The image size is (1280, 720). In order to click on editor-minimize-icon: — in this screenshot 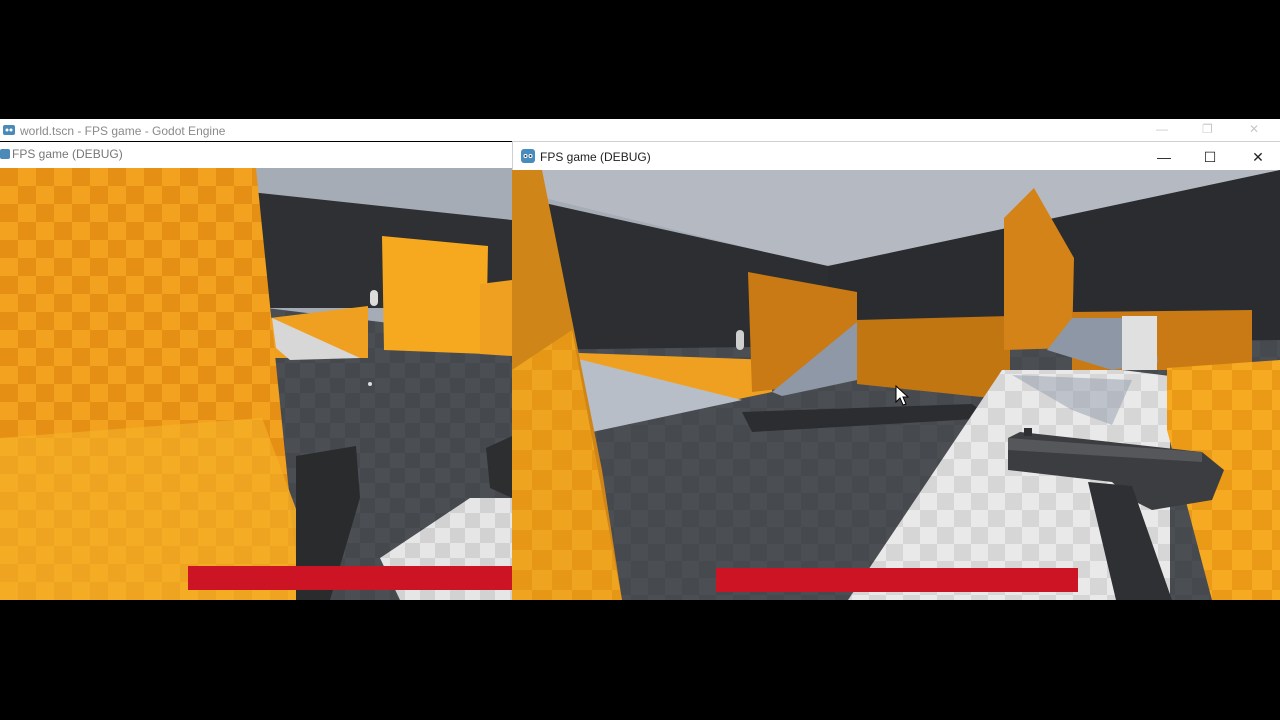, I will do `click(1162, 129)`.